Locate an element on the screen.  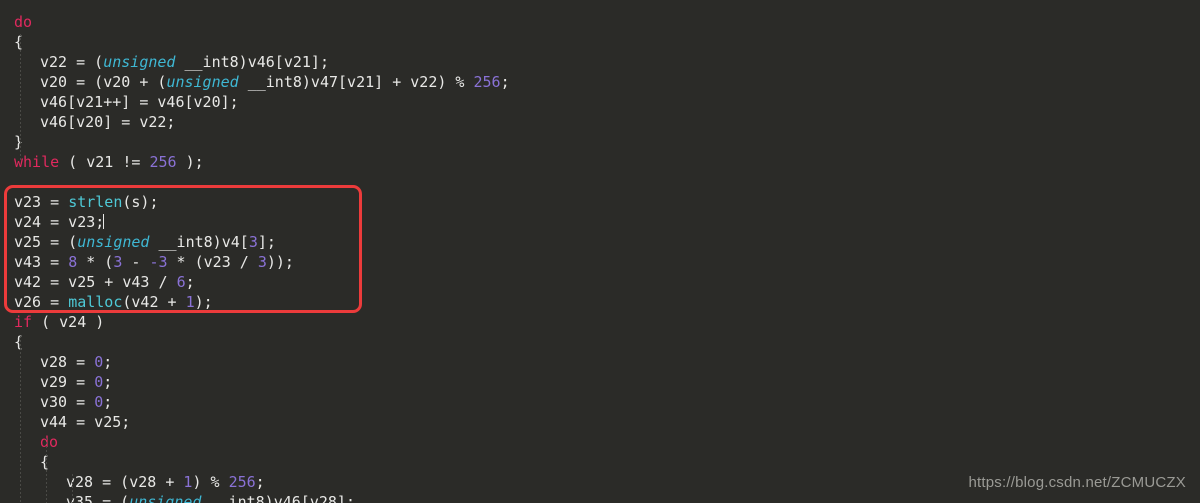
code-token-num: 1 is located at coordinates (190, 302).